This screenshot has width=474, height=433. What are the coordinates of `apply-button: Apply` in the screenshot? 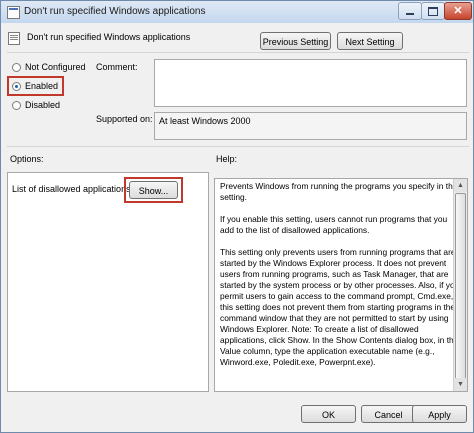 It's located at (439, 414).